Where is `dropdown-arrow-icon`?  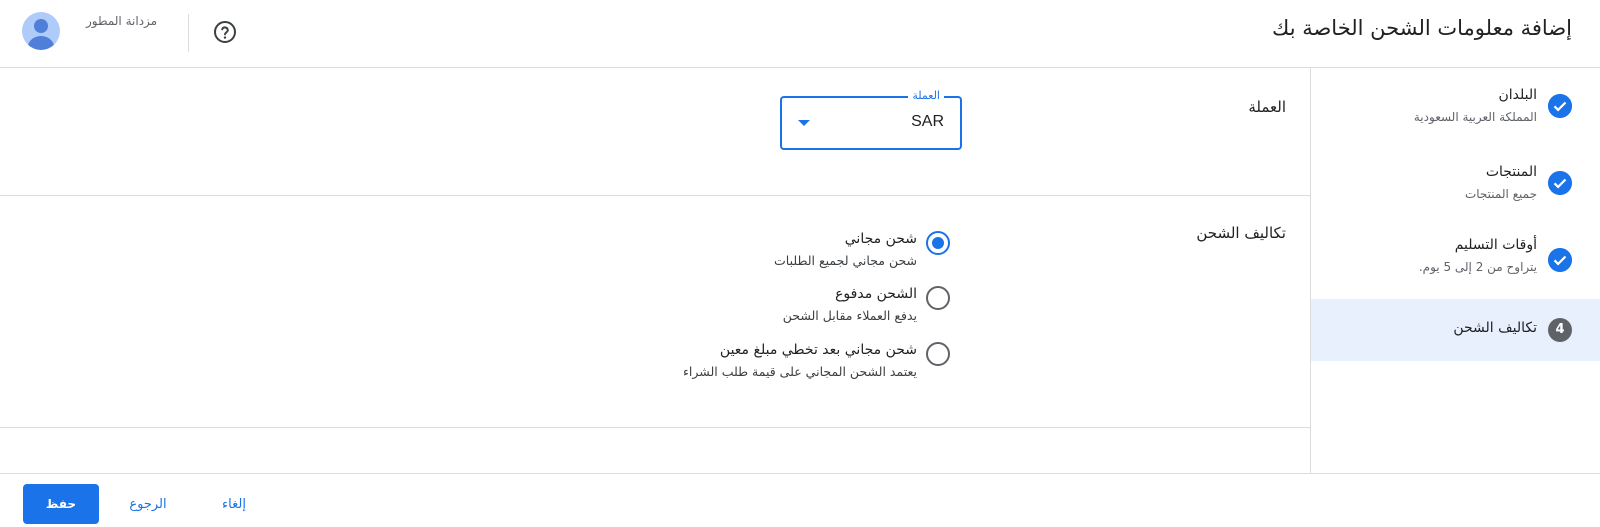
dropdown-arrow-icon is located at coordinates (804, 123).